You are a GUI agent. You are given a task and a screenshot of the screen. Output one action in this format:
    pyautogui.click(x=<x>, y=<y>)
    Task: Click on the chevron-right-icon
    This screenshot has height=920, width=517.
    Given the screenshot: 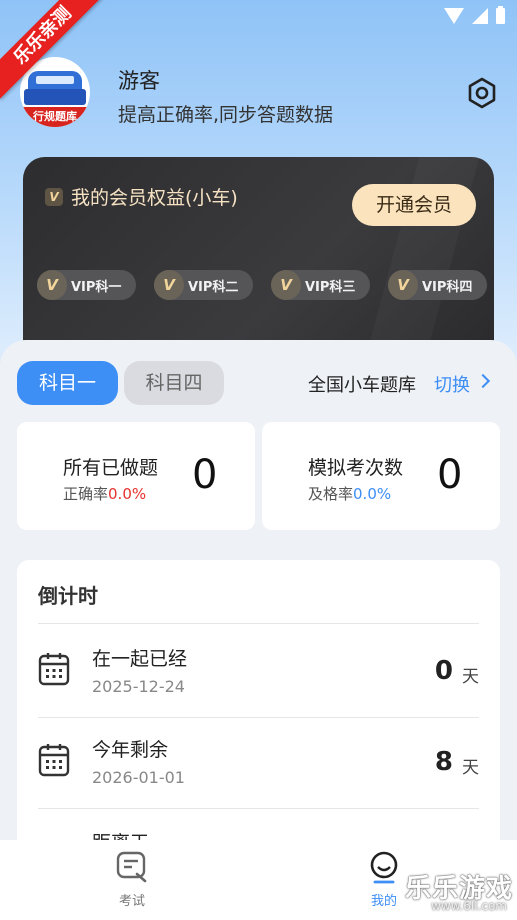 What is the action you would take?
    pyautogui.click(x=483, y=381)
    